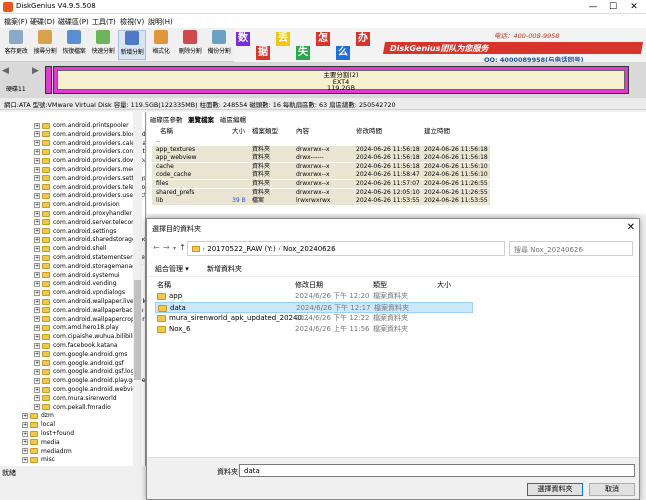  I want to click on breadcrumb-drive: 20170522_RAW (Y:), so click(241, 249).